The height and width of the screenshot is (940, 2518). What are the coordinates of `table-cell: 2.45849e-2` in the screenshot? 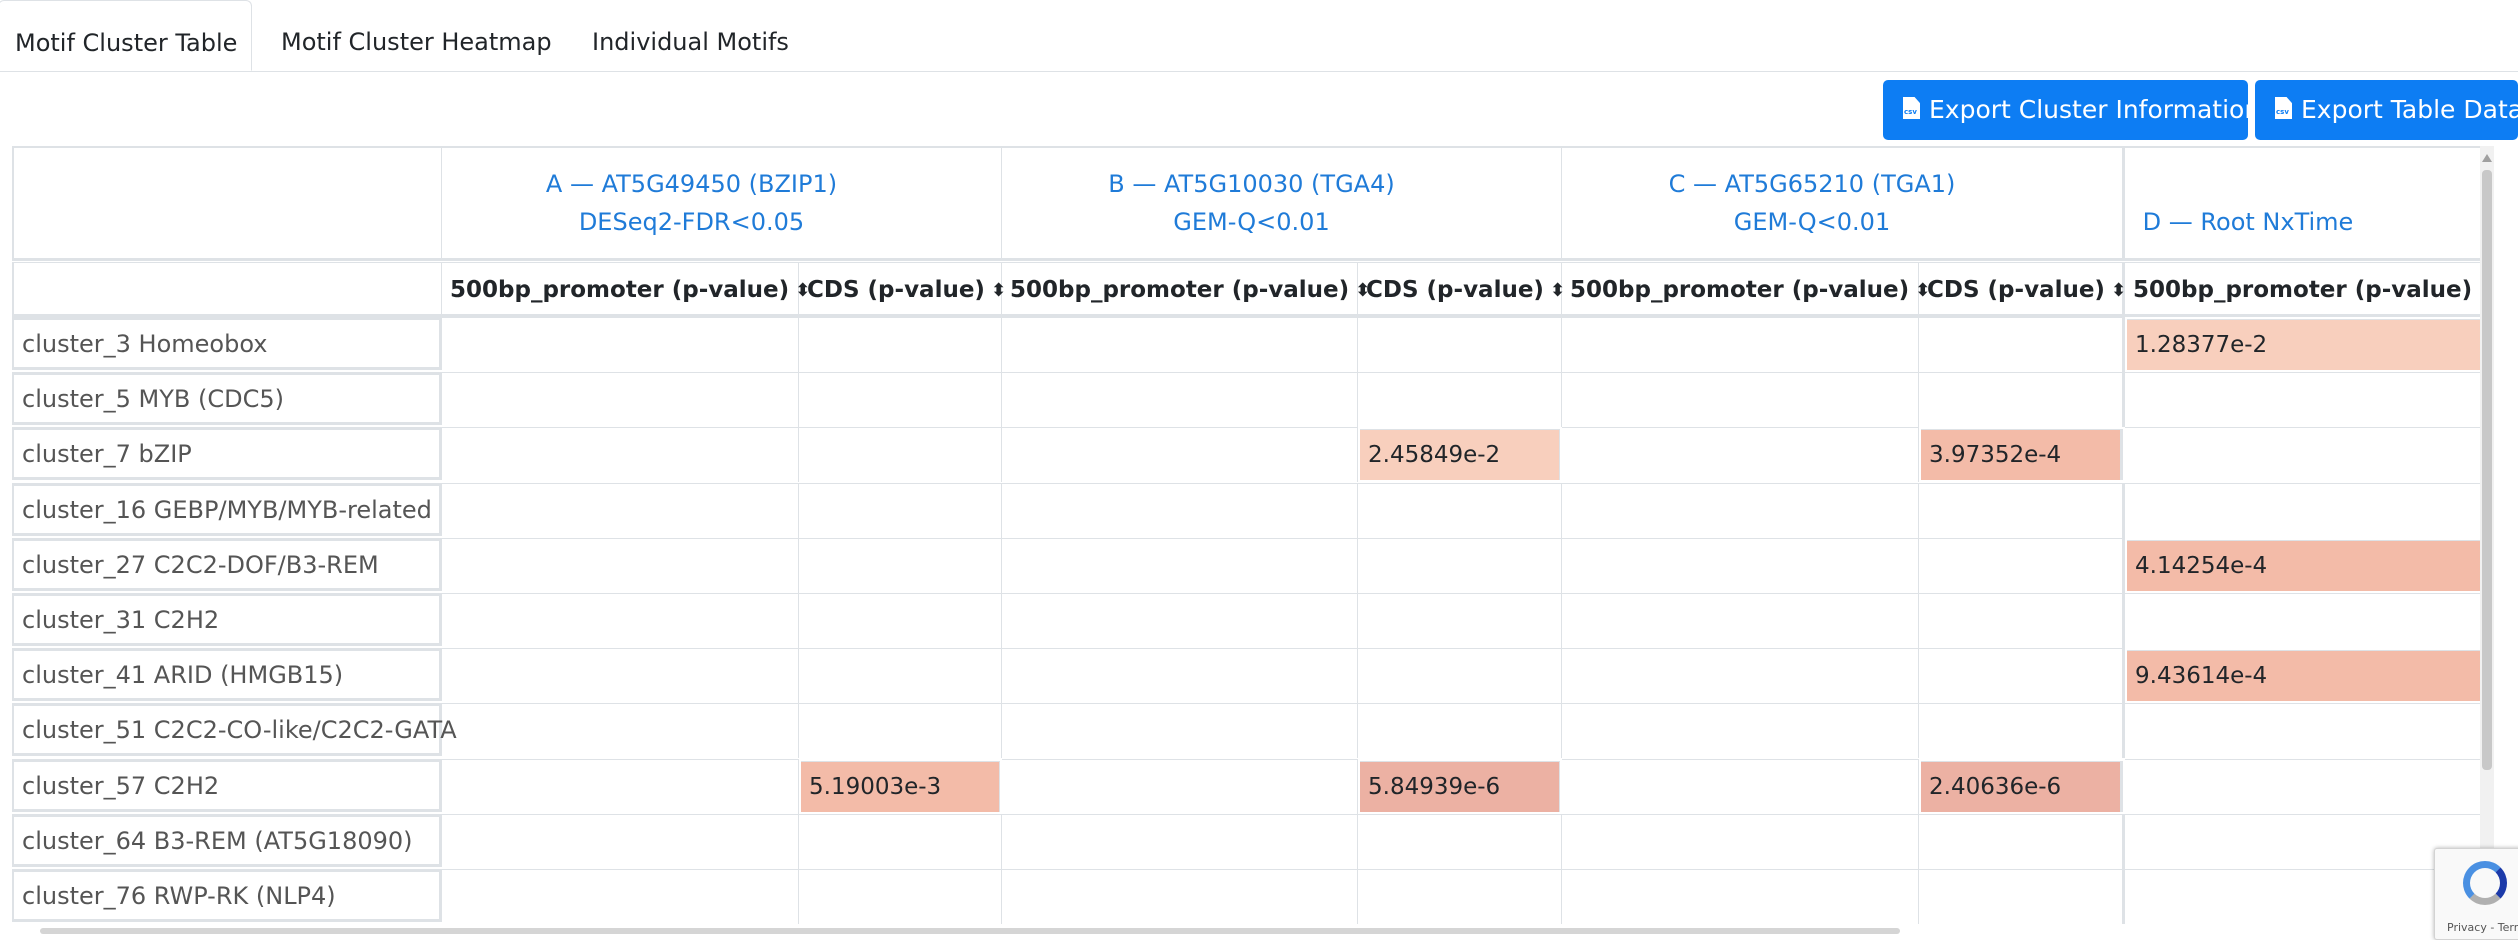 It's located at (1460, 454).